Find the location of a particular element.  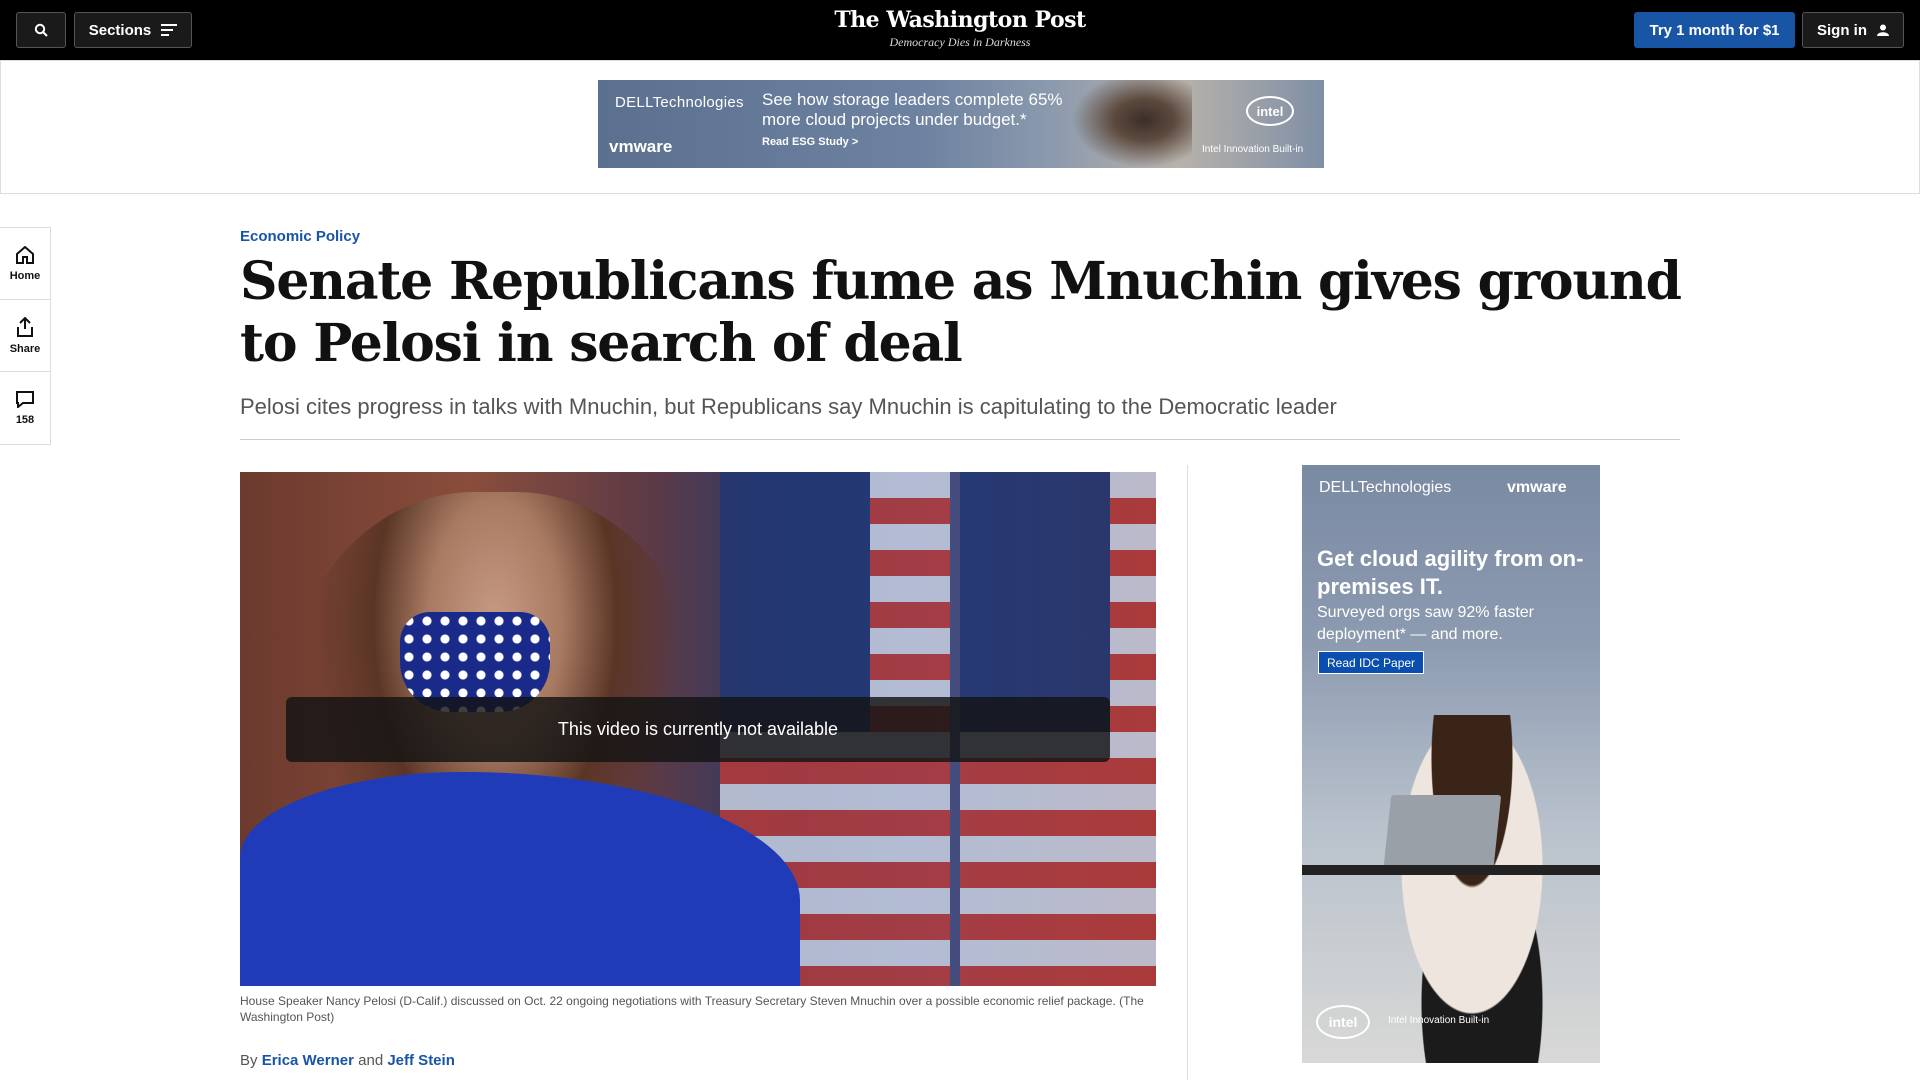

comment-icon is located at coordinates (25, 399).